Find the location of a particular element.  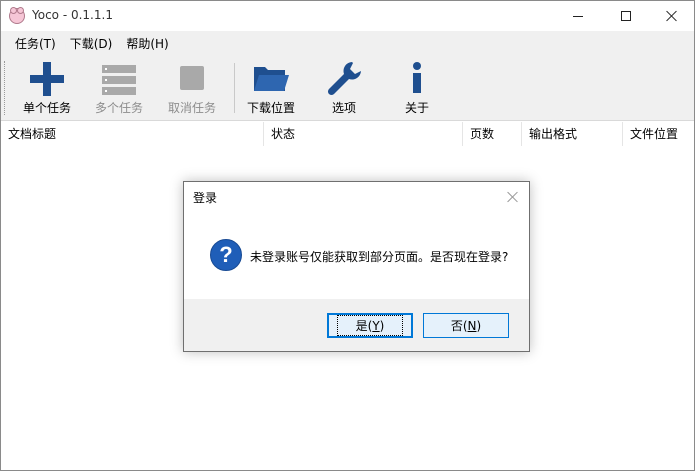

download-location-button: 下载位置 is located at coordinates (271, 88).